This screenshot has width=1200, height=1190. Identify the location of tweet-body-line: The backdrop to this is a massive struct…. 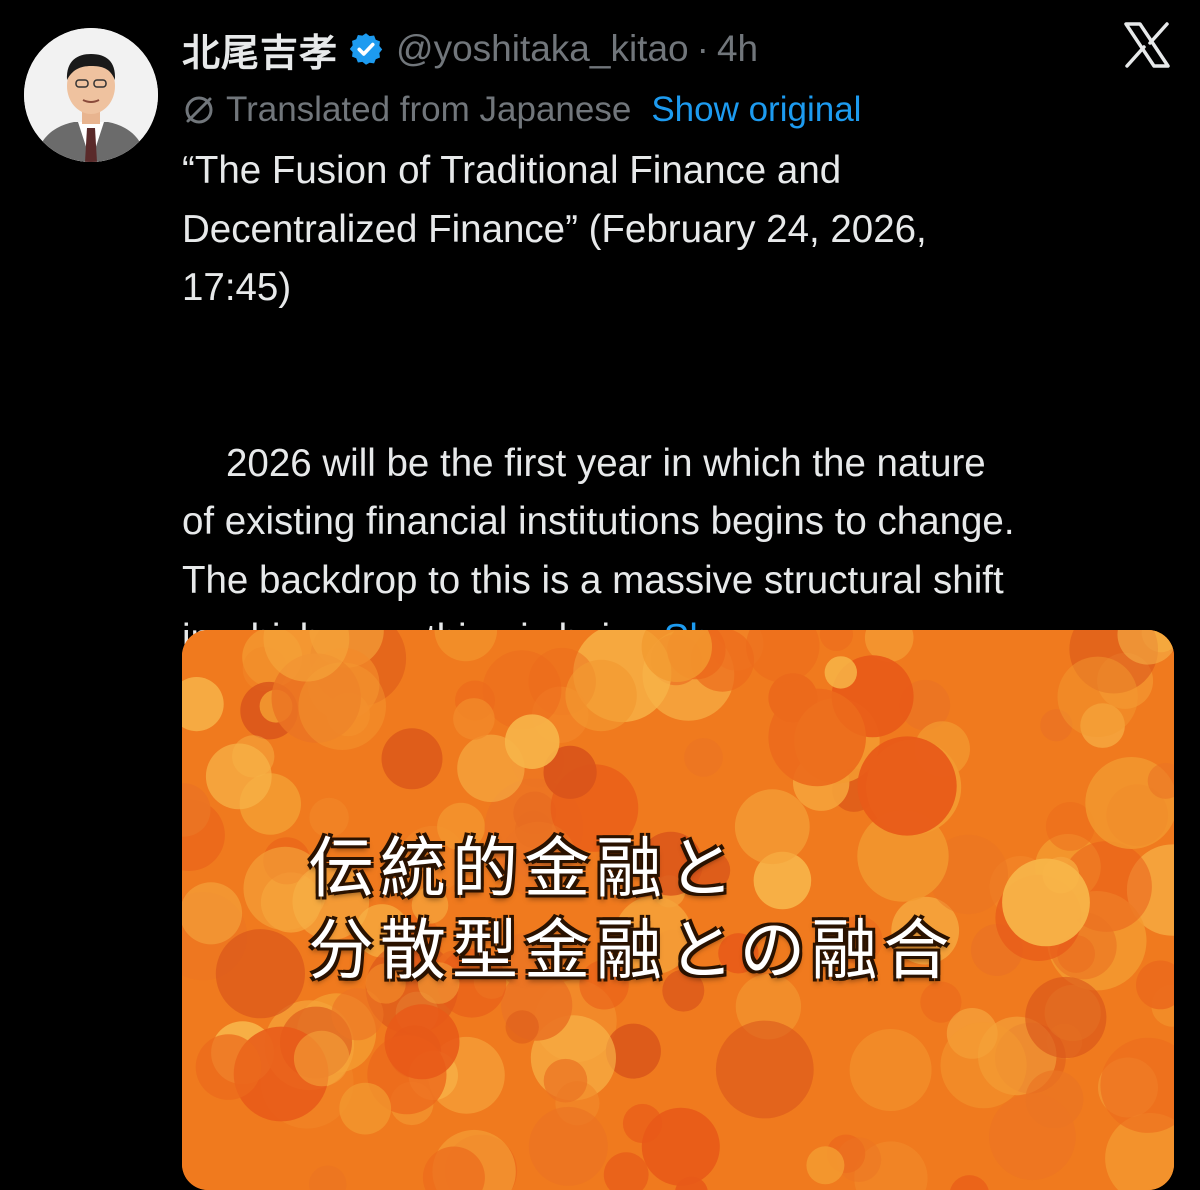
(682, 581).